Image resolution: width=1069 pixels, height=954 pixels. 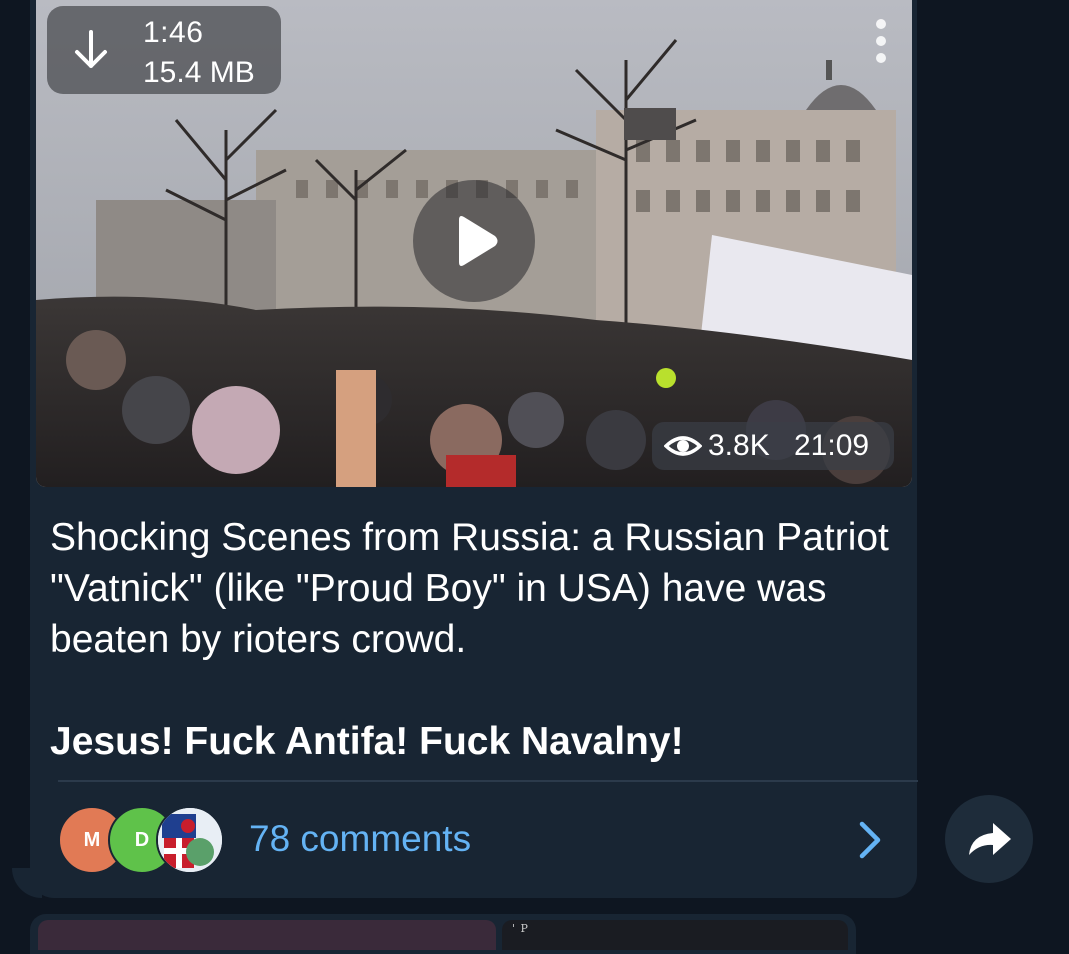 I want to click on caption-bold-line: Jesus! Fuck Antifa! Fuck Navalny!, so click(x=367, y=741).